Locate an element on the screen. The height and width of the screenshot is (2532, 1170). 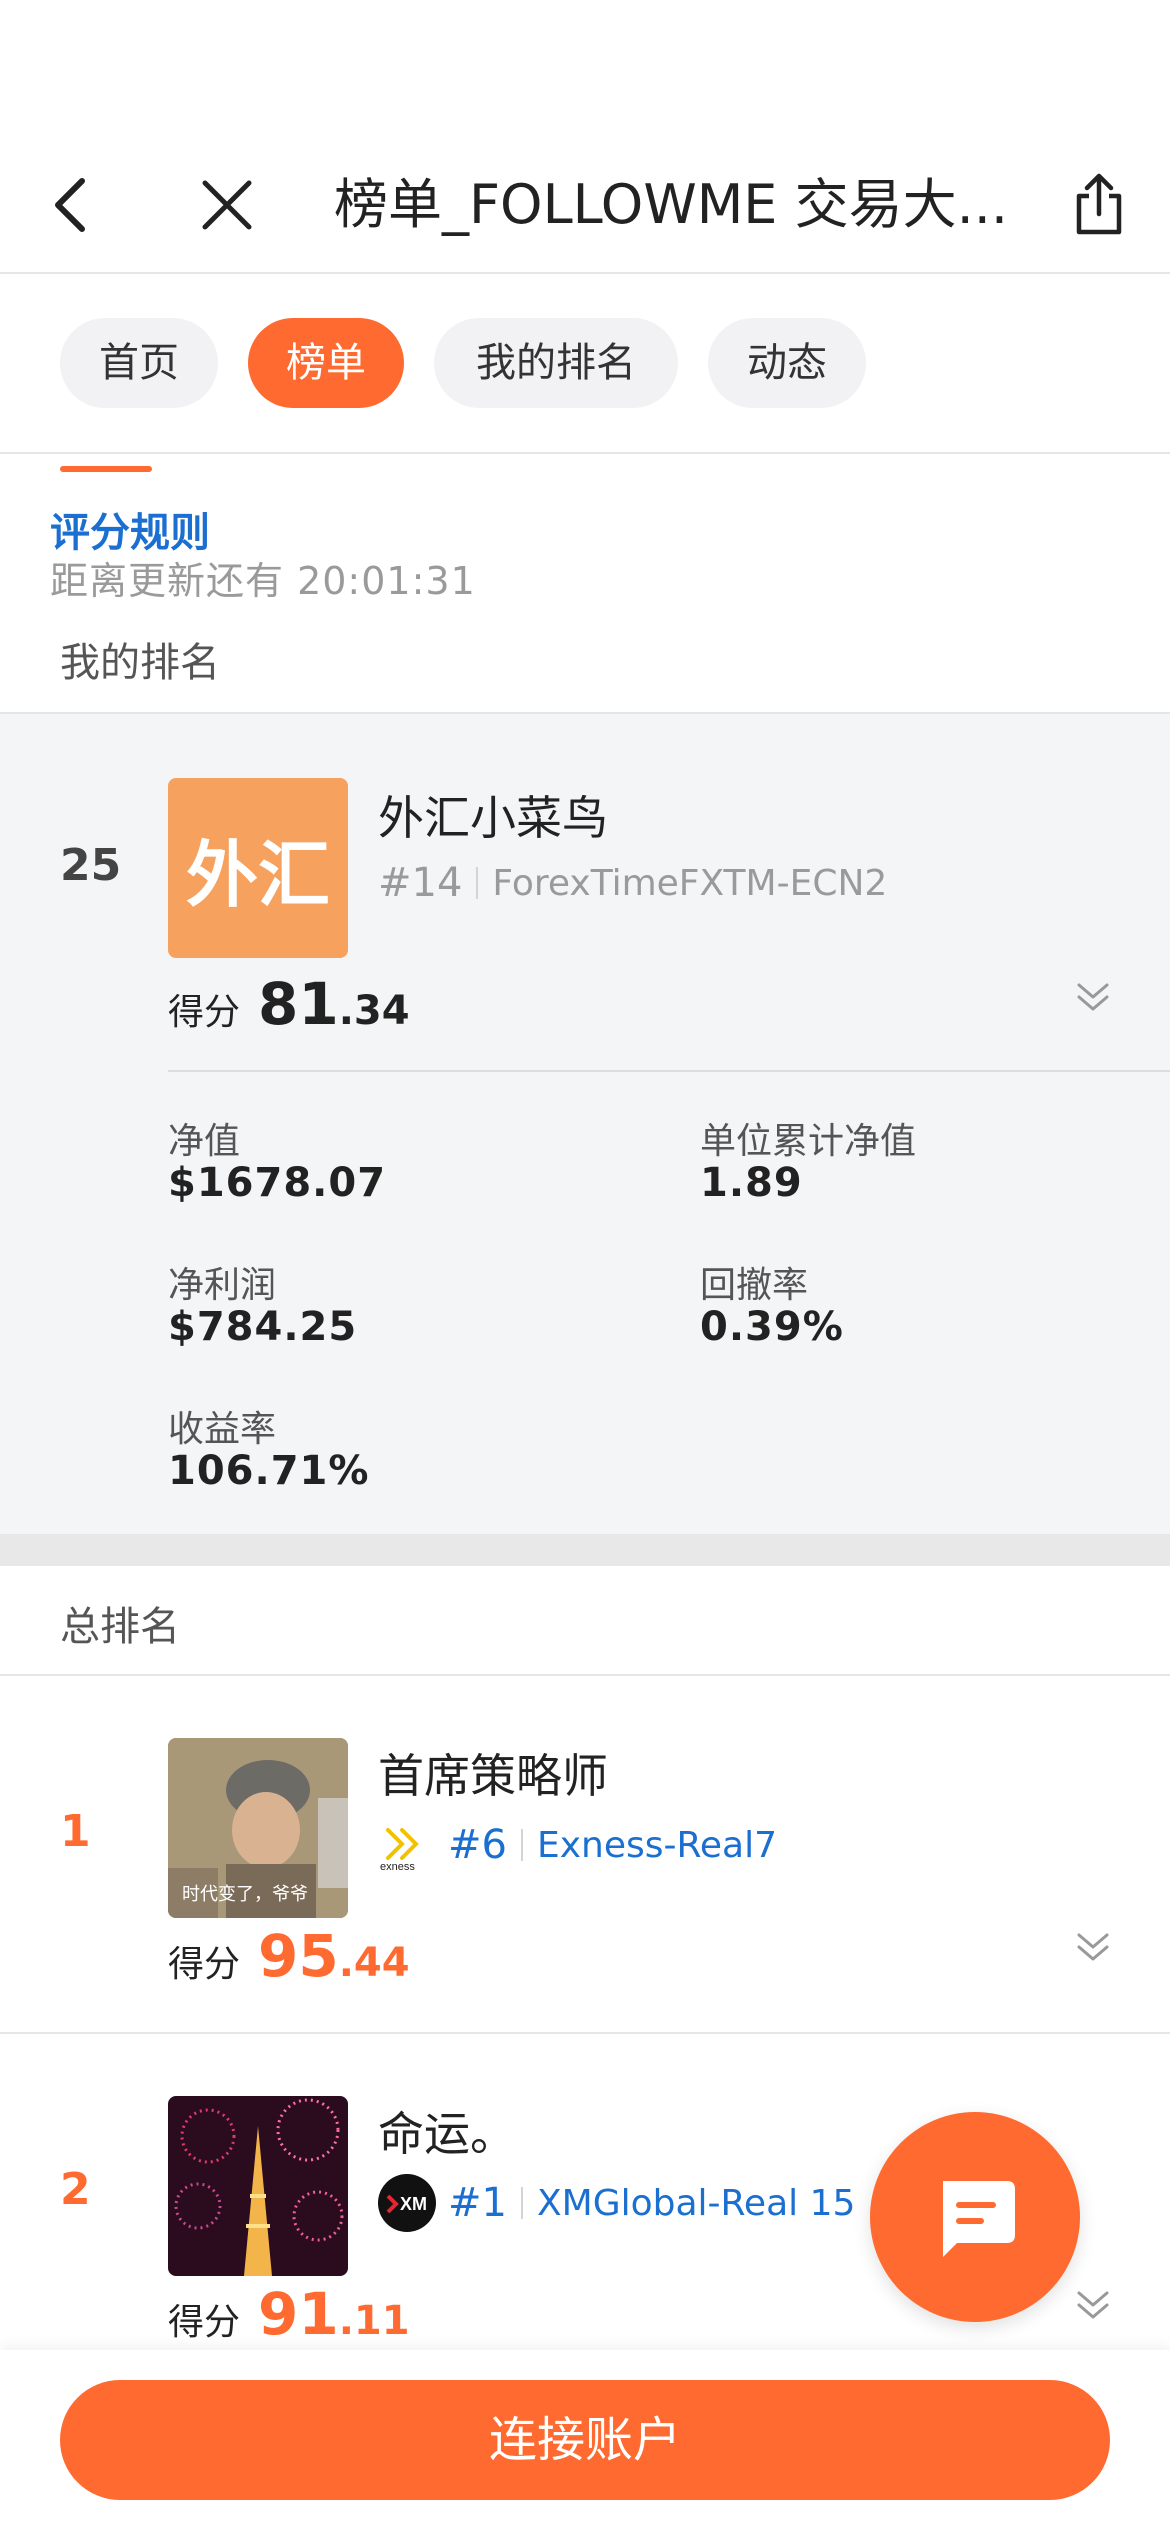
connect-account-button: 连接账户 is located at coordinates (585, 2440).